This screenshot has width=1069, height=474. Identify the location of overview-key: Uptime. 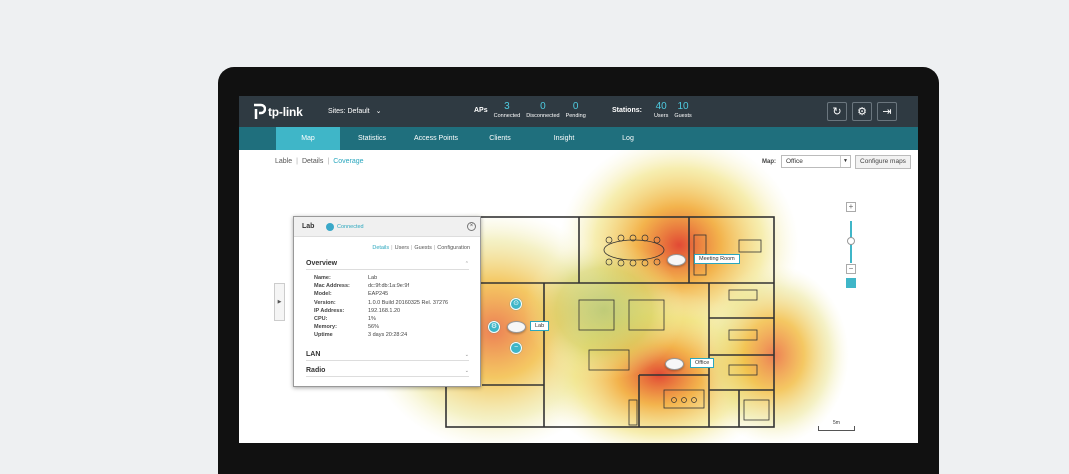
(323, 335).